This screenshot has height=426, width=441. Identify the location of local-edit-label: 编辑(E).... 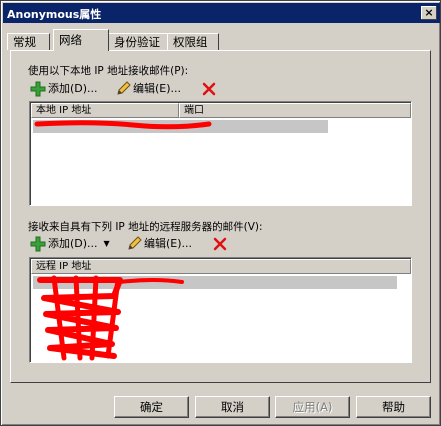
(157, 88).